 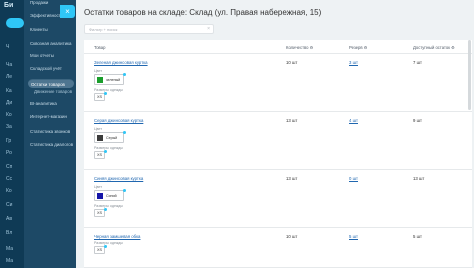 What do you see at coordinates (7, 47) in the screenshot?
I see `rail-item: Ч` at bounding box center [7, 47].